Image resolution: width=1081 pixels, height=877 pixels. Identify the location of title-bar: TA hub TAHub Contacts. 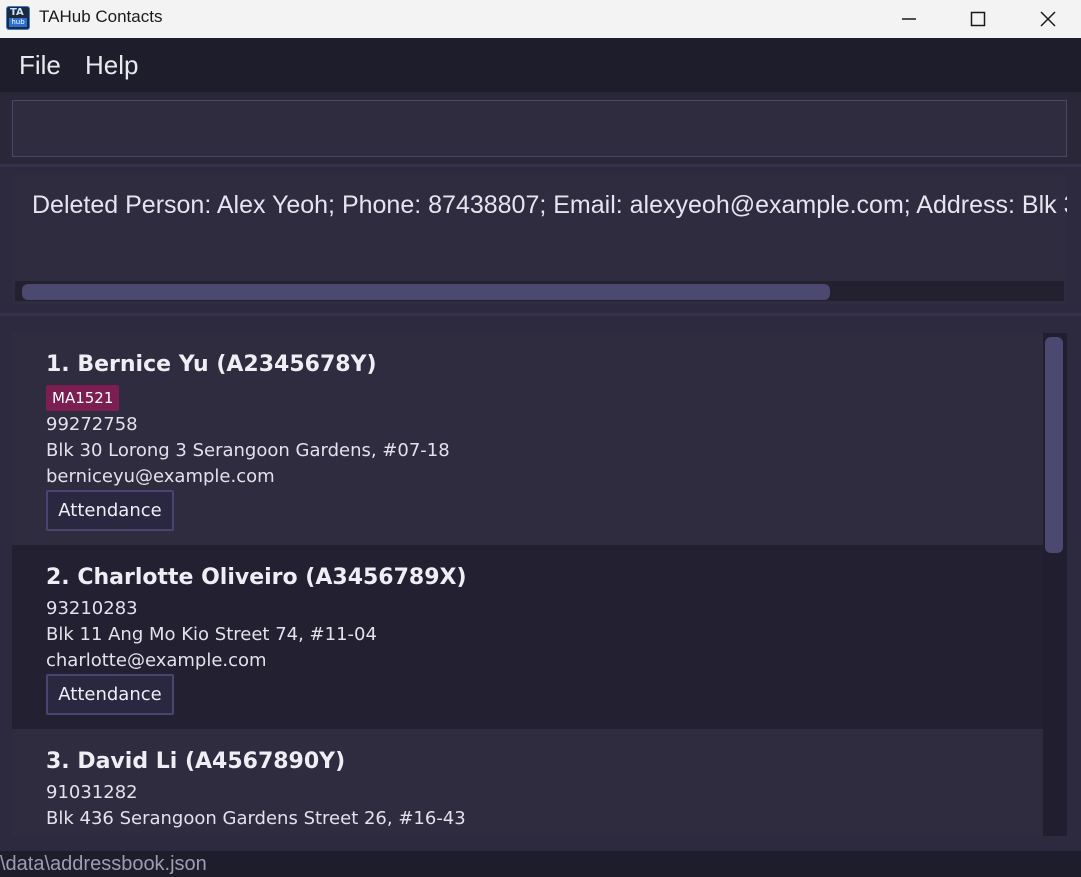
(540, 19).